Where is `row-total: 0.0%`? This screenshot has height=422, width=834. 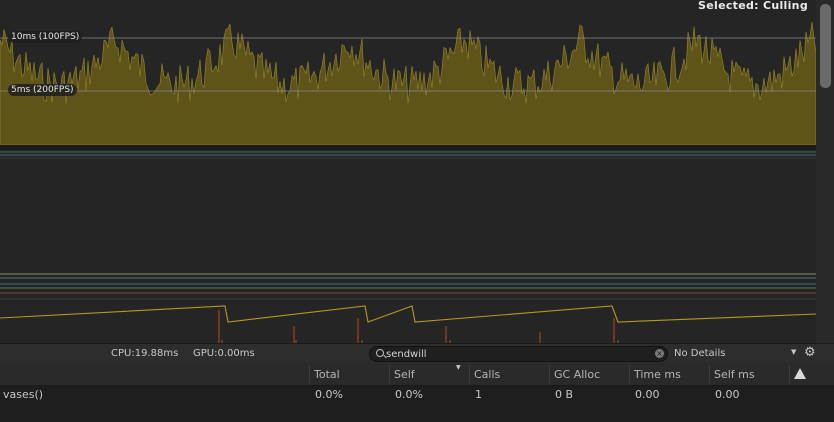 row-total: 0.0% is located at coordinates (329, 394).